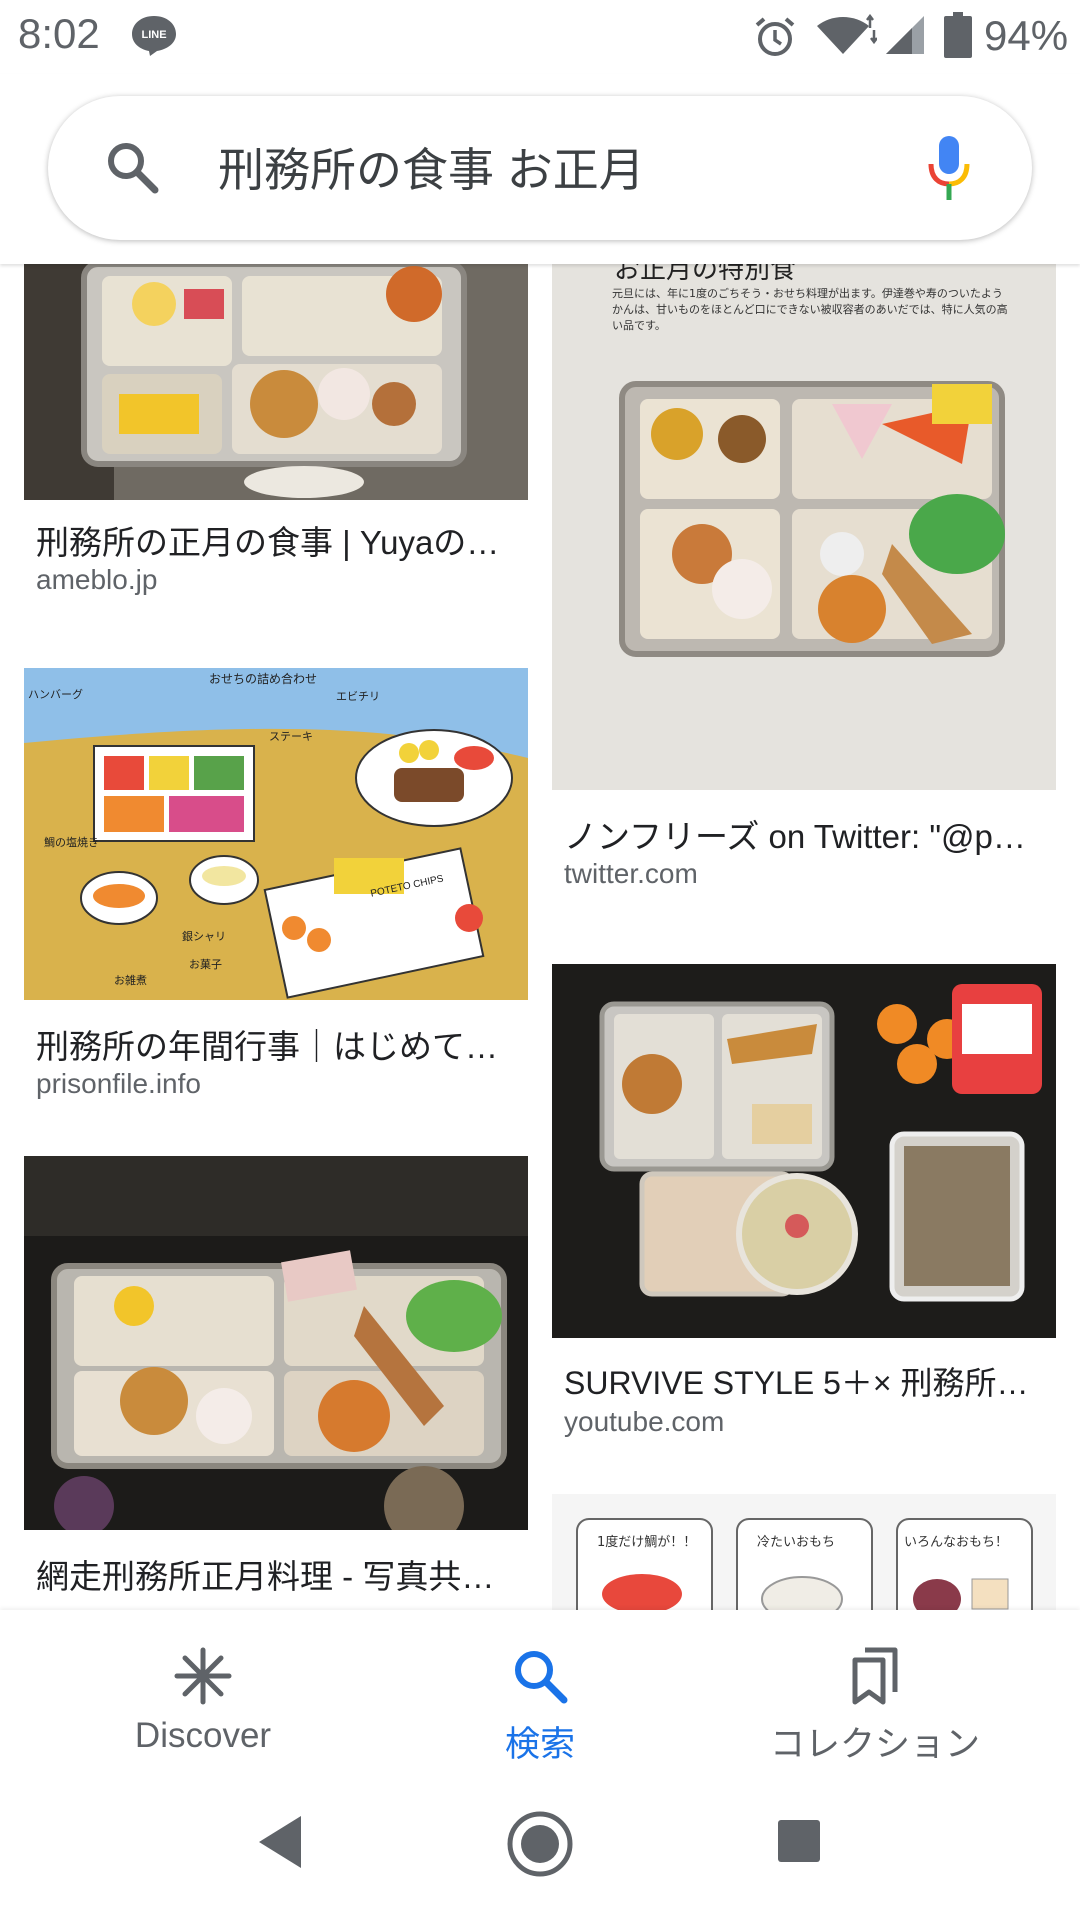  Describe the element at coordinates (97, 579) in the screenshot. I see `result-source: ameblo.jp` at that location.